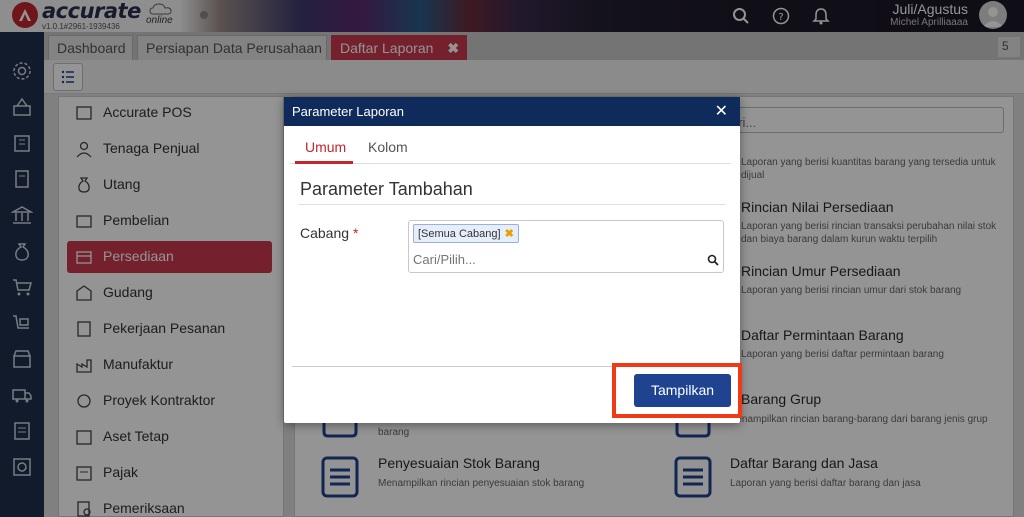 The image size is (1024, 517). What do you see at coordinates (713, 260) in the screenshot?
I see `search-icon` at bounding box center [713, 260].